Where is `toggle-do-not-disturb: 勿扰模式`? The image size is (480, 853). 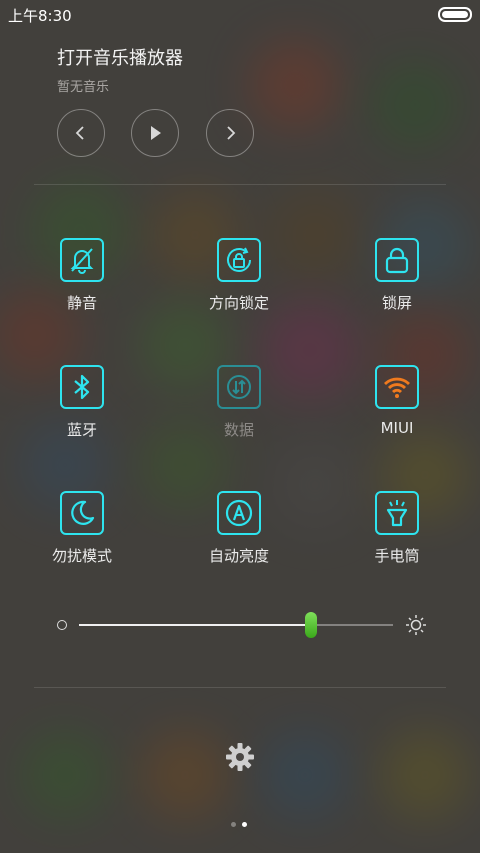 toggle-do-not-disturb: 勿扰模式 is located at coordinates (82, 528).